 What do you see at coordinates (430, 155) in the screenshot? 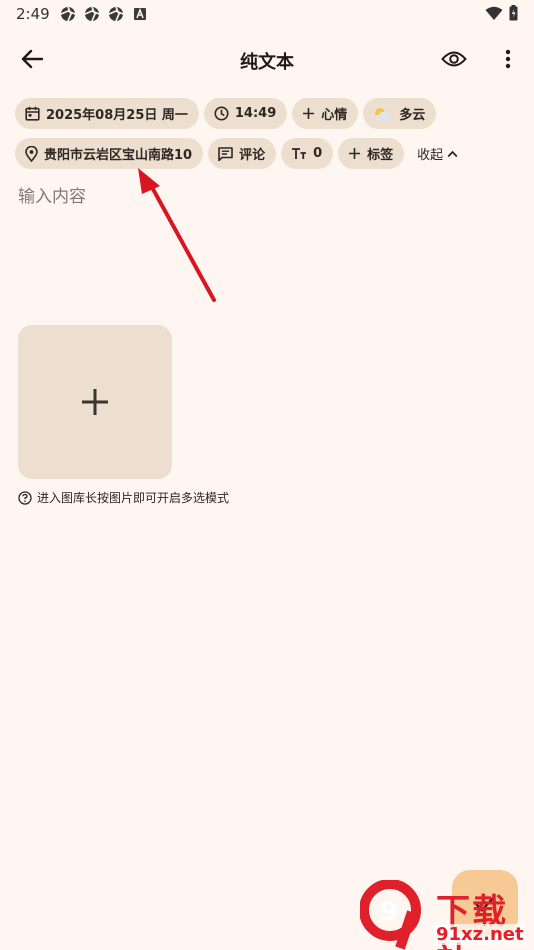
I see `collapse-label: 收起` at bounding box center [430, 155].